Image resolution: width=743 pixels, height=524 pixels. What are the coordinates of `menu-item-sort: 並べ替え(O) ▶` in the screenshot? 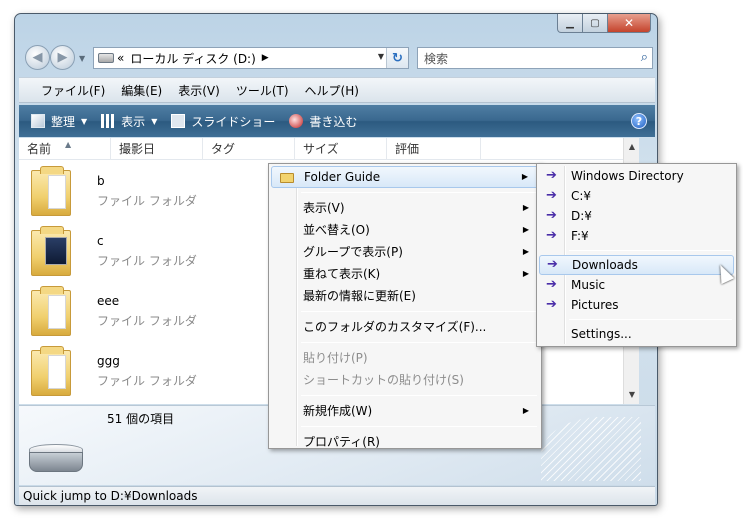 It's located at (405, 230).